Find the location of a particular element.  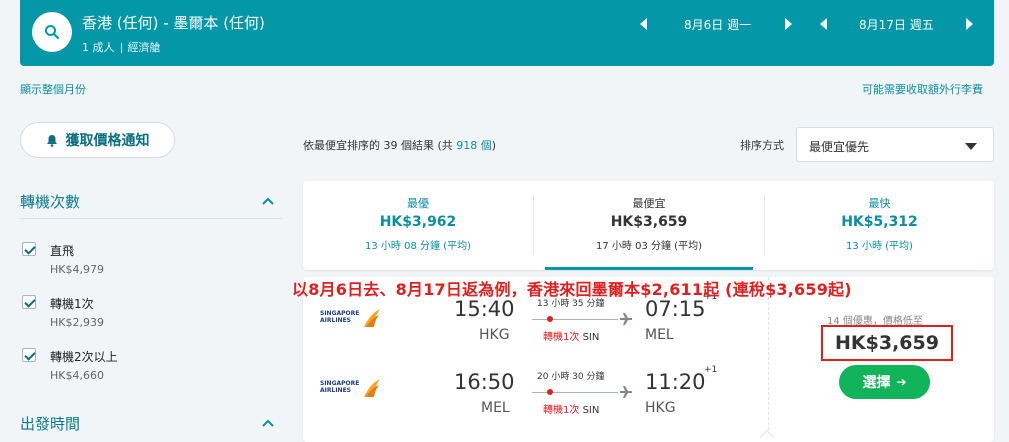

stops-filter-heading: 轉機次數 is located at coordinates (50, 201).